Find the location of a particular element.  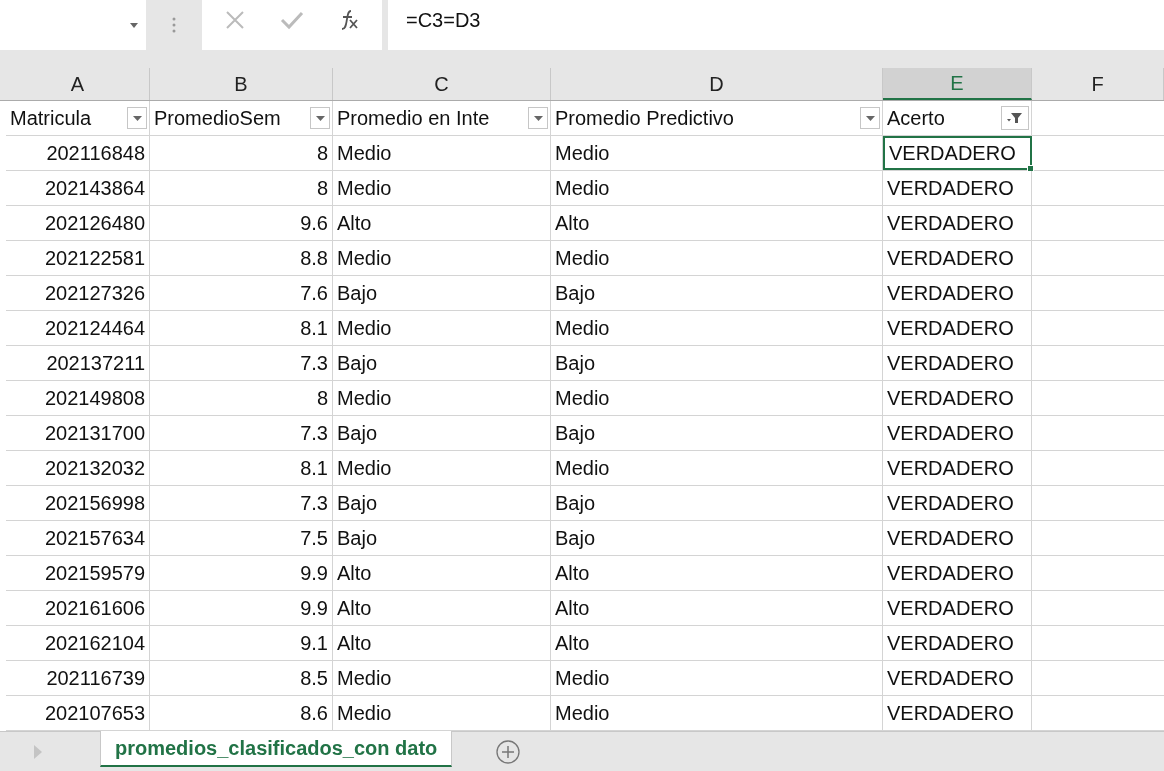

filter-icon is located at coordinates (1015, 118).